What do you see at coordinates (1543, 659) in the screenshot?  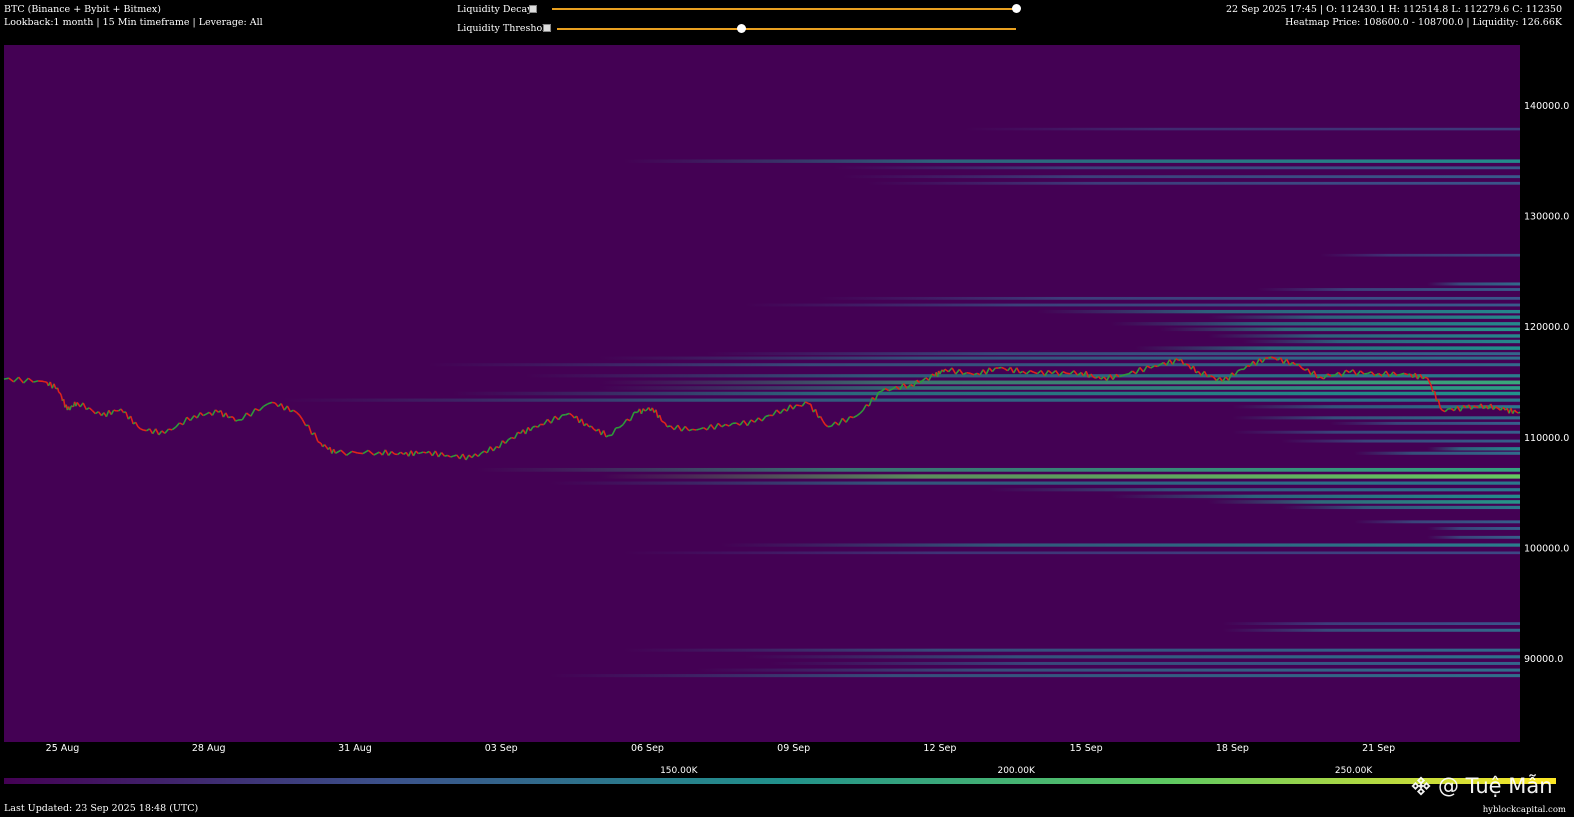 I see `y-axis-tick-label: 90000.0` at bounding box center [1543, 659].